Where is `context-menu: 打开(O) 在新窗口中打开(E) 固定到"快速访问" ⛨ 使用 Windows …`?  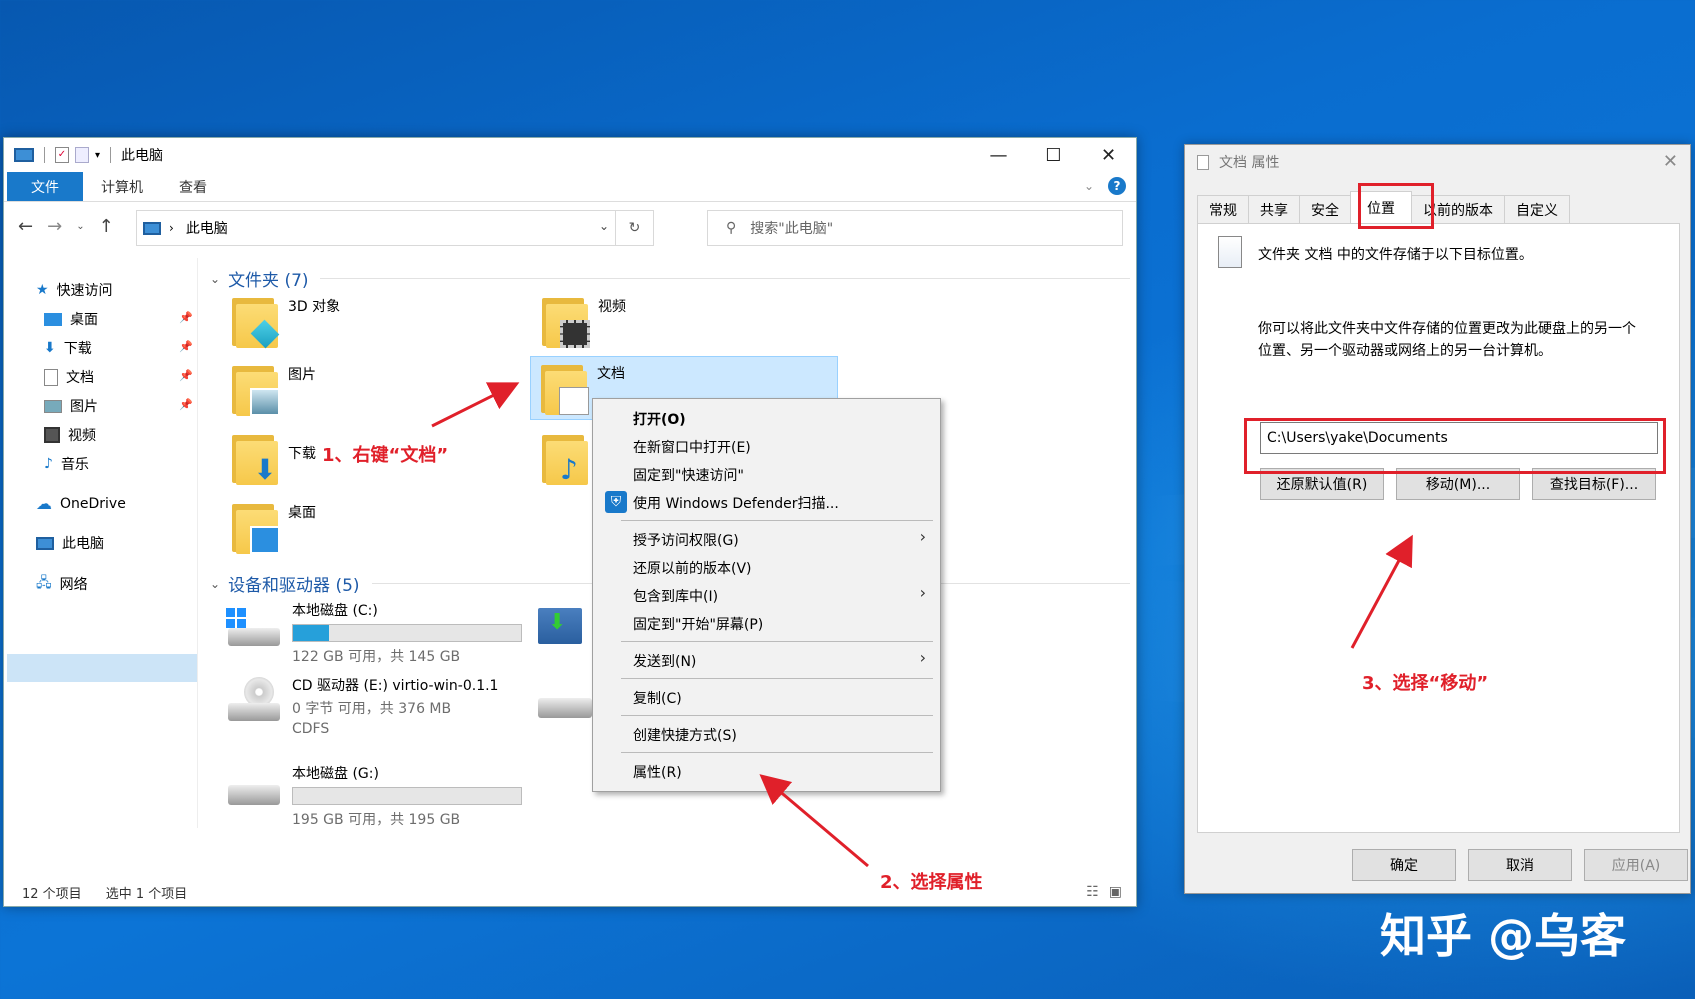
context-menu: 打开(O) 在新窗口中打开(E) 固定到"快速访问" ⛨ 使用 Windows … is located at coordinates (766, 595).